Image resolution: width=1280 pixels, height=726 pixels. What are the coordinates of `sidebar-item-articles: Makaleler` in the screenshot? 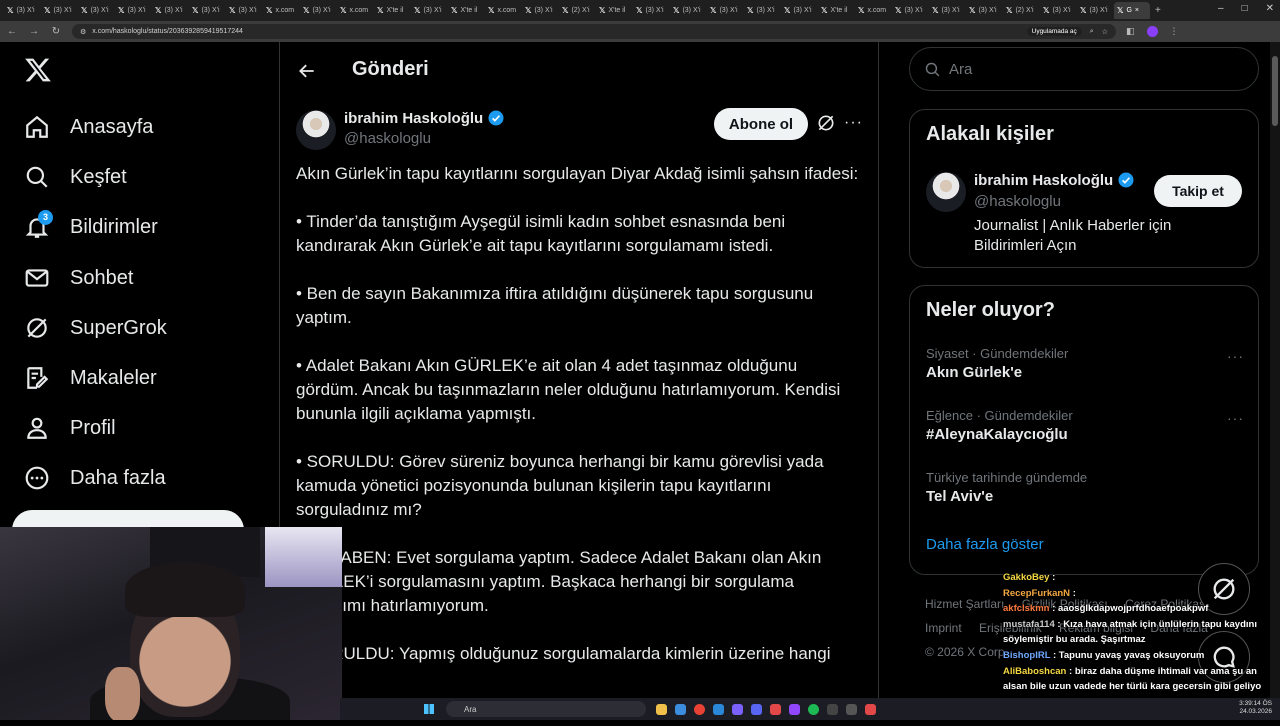 It's located at (90, 378).